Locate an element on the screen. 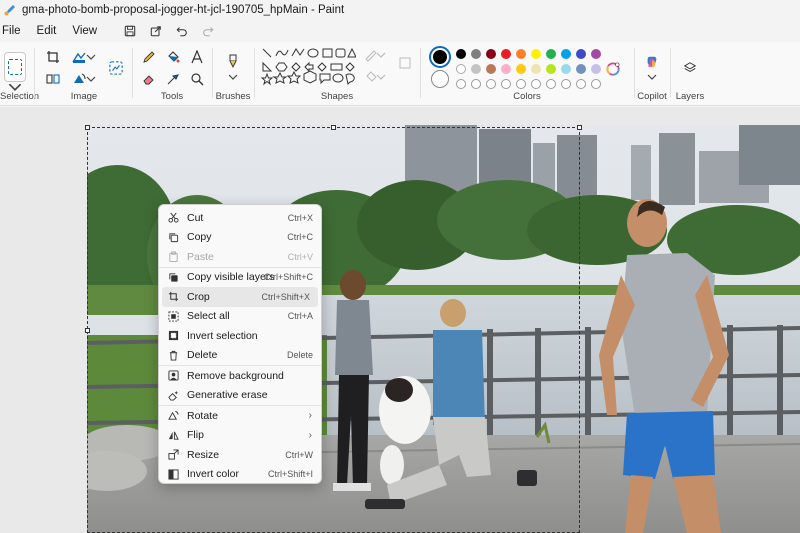  layers-group: Layers is located at coordinates (690, 74).